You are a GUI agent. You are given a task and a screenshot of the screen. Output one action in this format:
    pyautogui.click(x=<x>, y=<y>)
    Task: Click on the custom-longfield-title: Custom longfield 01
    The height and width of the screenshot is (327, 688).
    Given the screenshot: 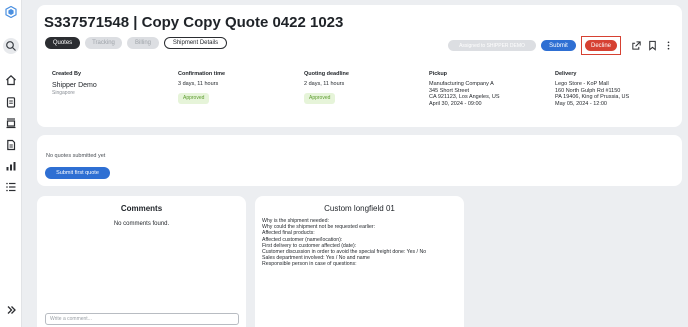 What is the action you would take?
    pyautogui.click(x=359, y=208)
    